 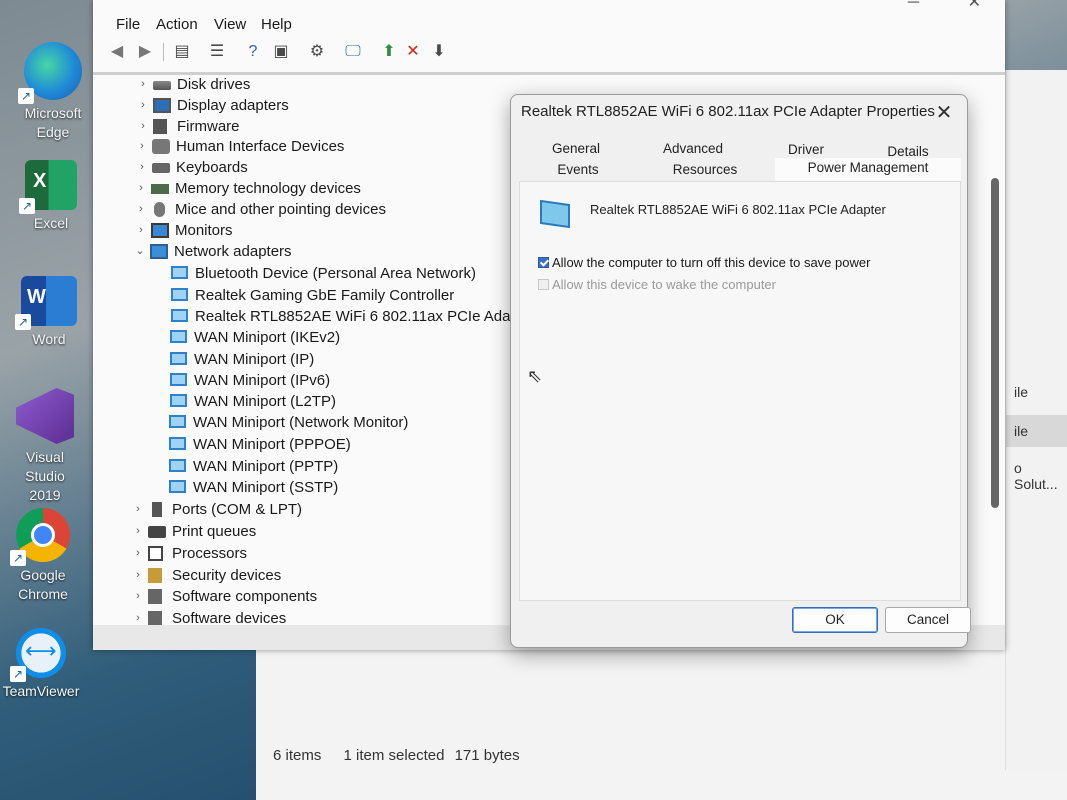 What do you see at coordinates (140, 251) in the screenshot?
I see `chevron-down-icon: ⌄` at bounding box center [140, 251].